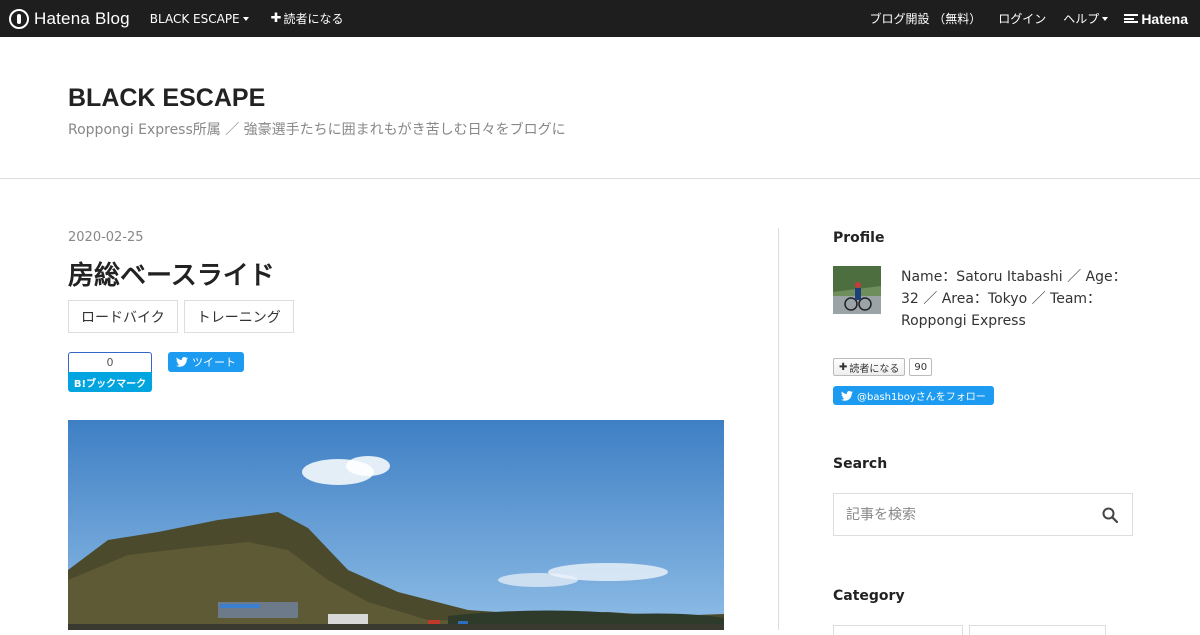 The height and width of the screenshot is (635, 1200). What do you see at coordinates (214, 362) in the screenshot?
I see `tweet-label: ツイート` at bounding box center [214, 362].